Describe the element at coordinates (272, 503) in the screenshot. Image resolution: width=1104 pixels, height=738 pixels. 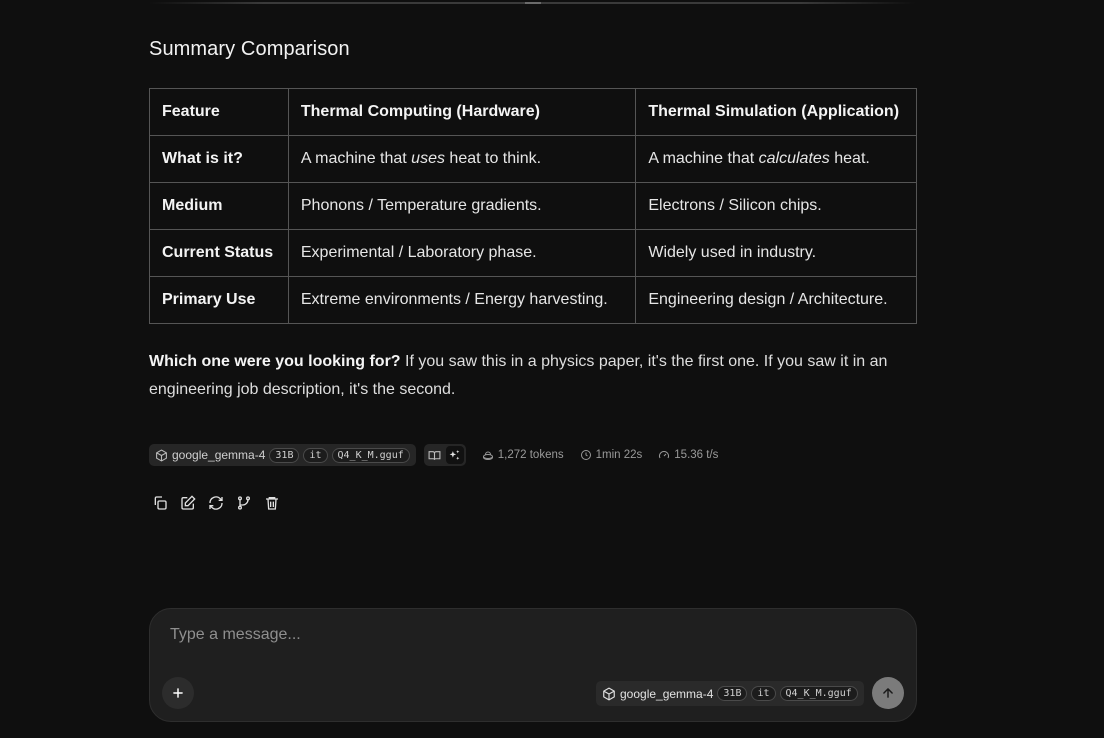
I see `delete-icon` at that location.